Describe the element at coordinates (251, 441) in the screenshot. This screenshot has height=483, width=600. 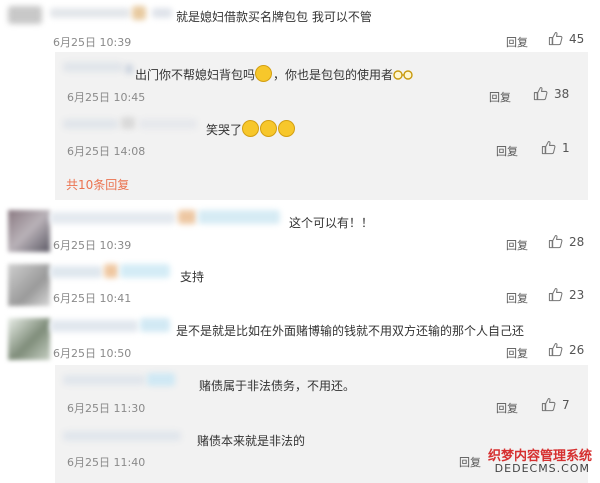
I see `reply-text: 赌债本来就是非法的` at that location.